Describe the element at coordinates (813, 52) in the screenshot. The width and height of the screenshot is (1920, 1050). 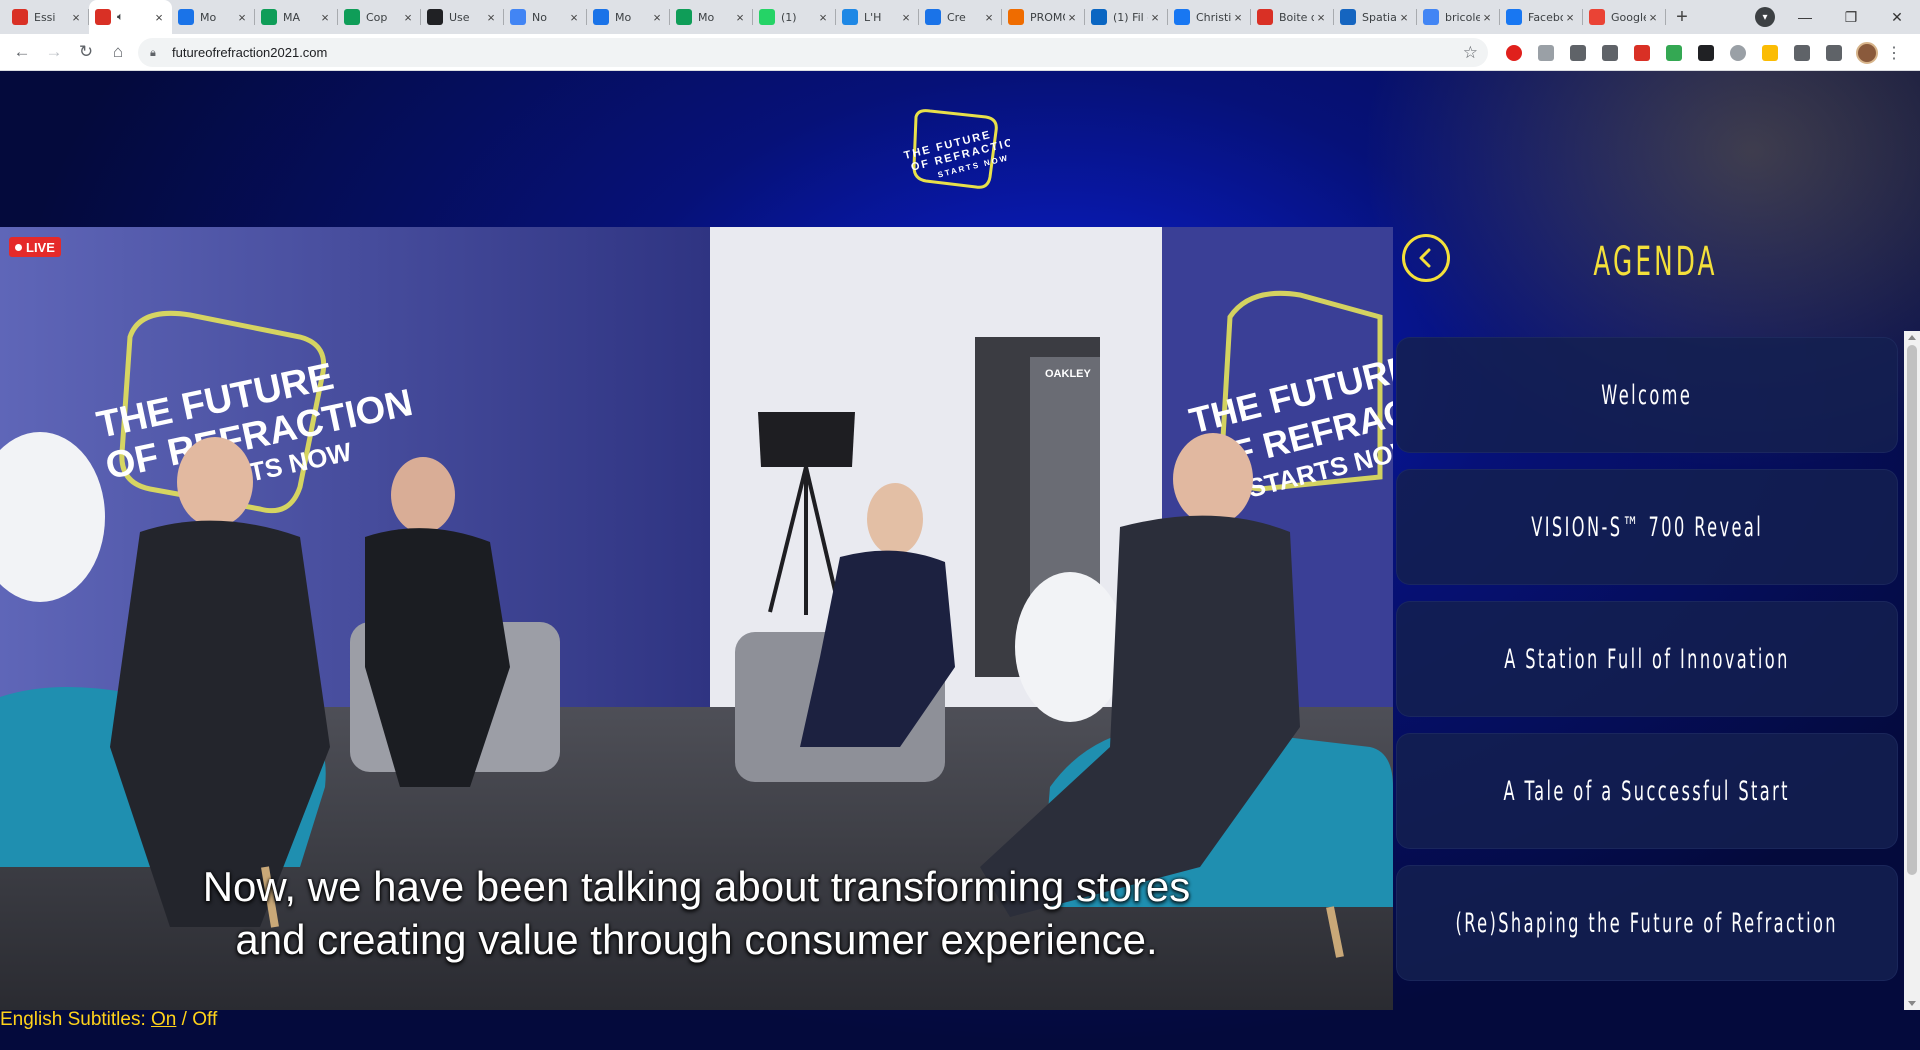
I see `address-bar: 🔒︎ futureofrefraction2021.com ☆` at that location.